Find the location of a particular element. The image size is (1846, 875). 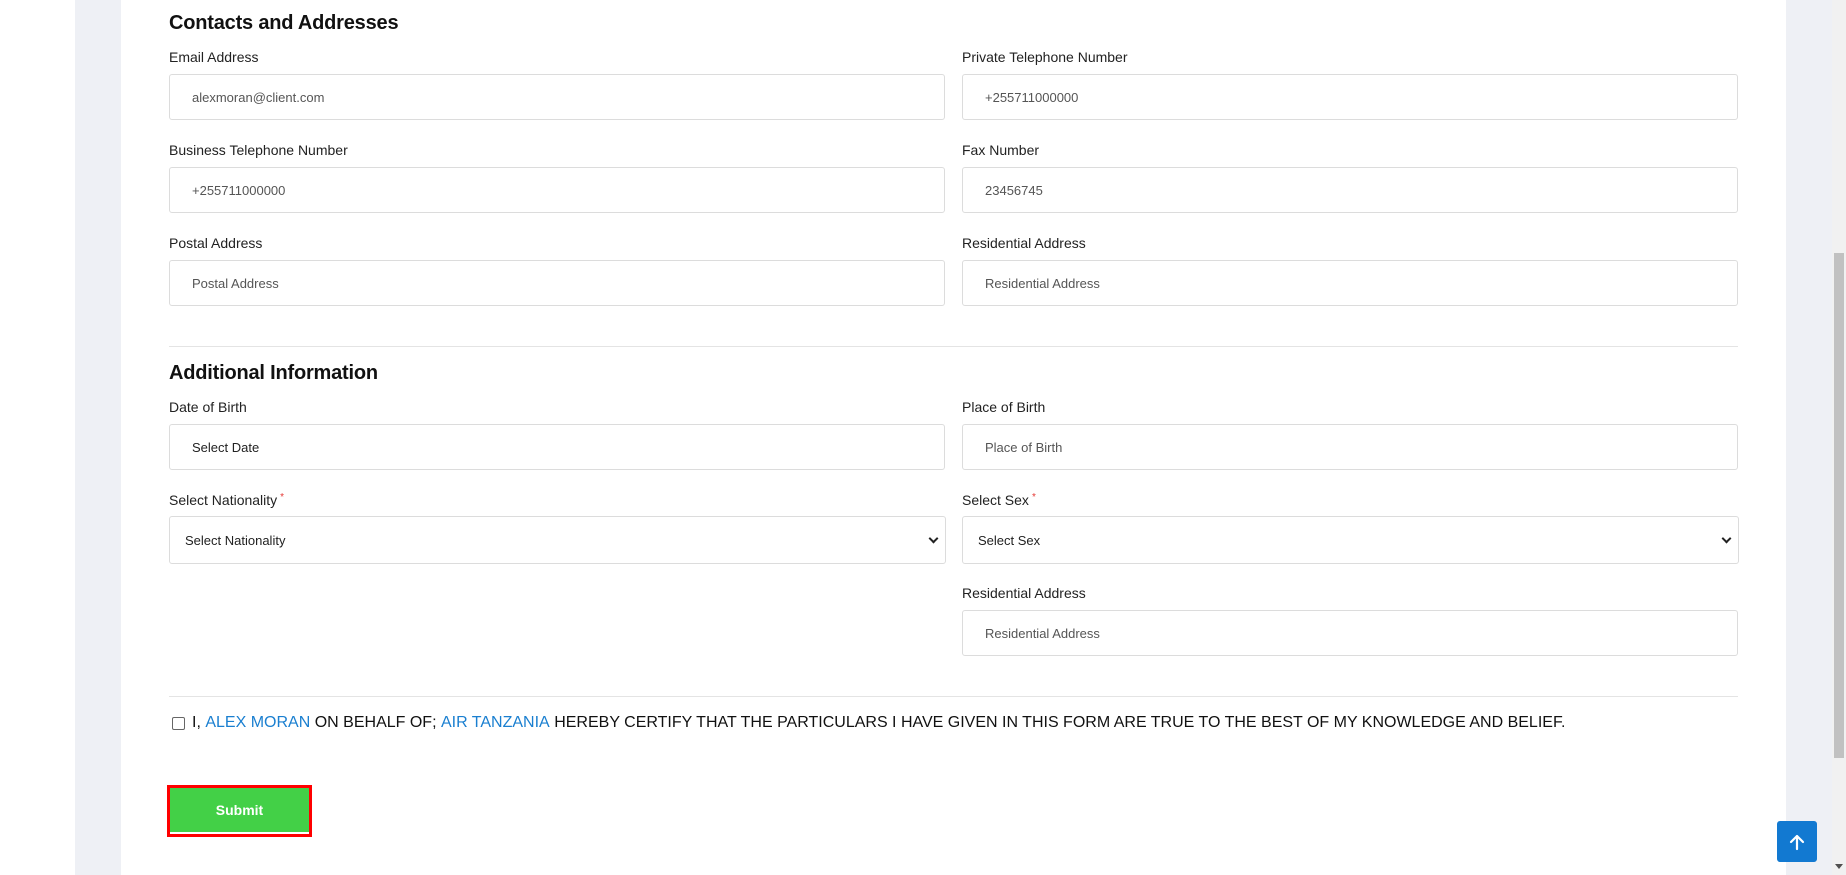

residential-address-label: Residential Address is located at coordinates (1024, 243).